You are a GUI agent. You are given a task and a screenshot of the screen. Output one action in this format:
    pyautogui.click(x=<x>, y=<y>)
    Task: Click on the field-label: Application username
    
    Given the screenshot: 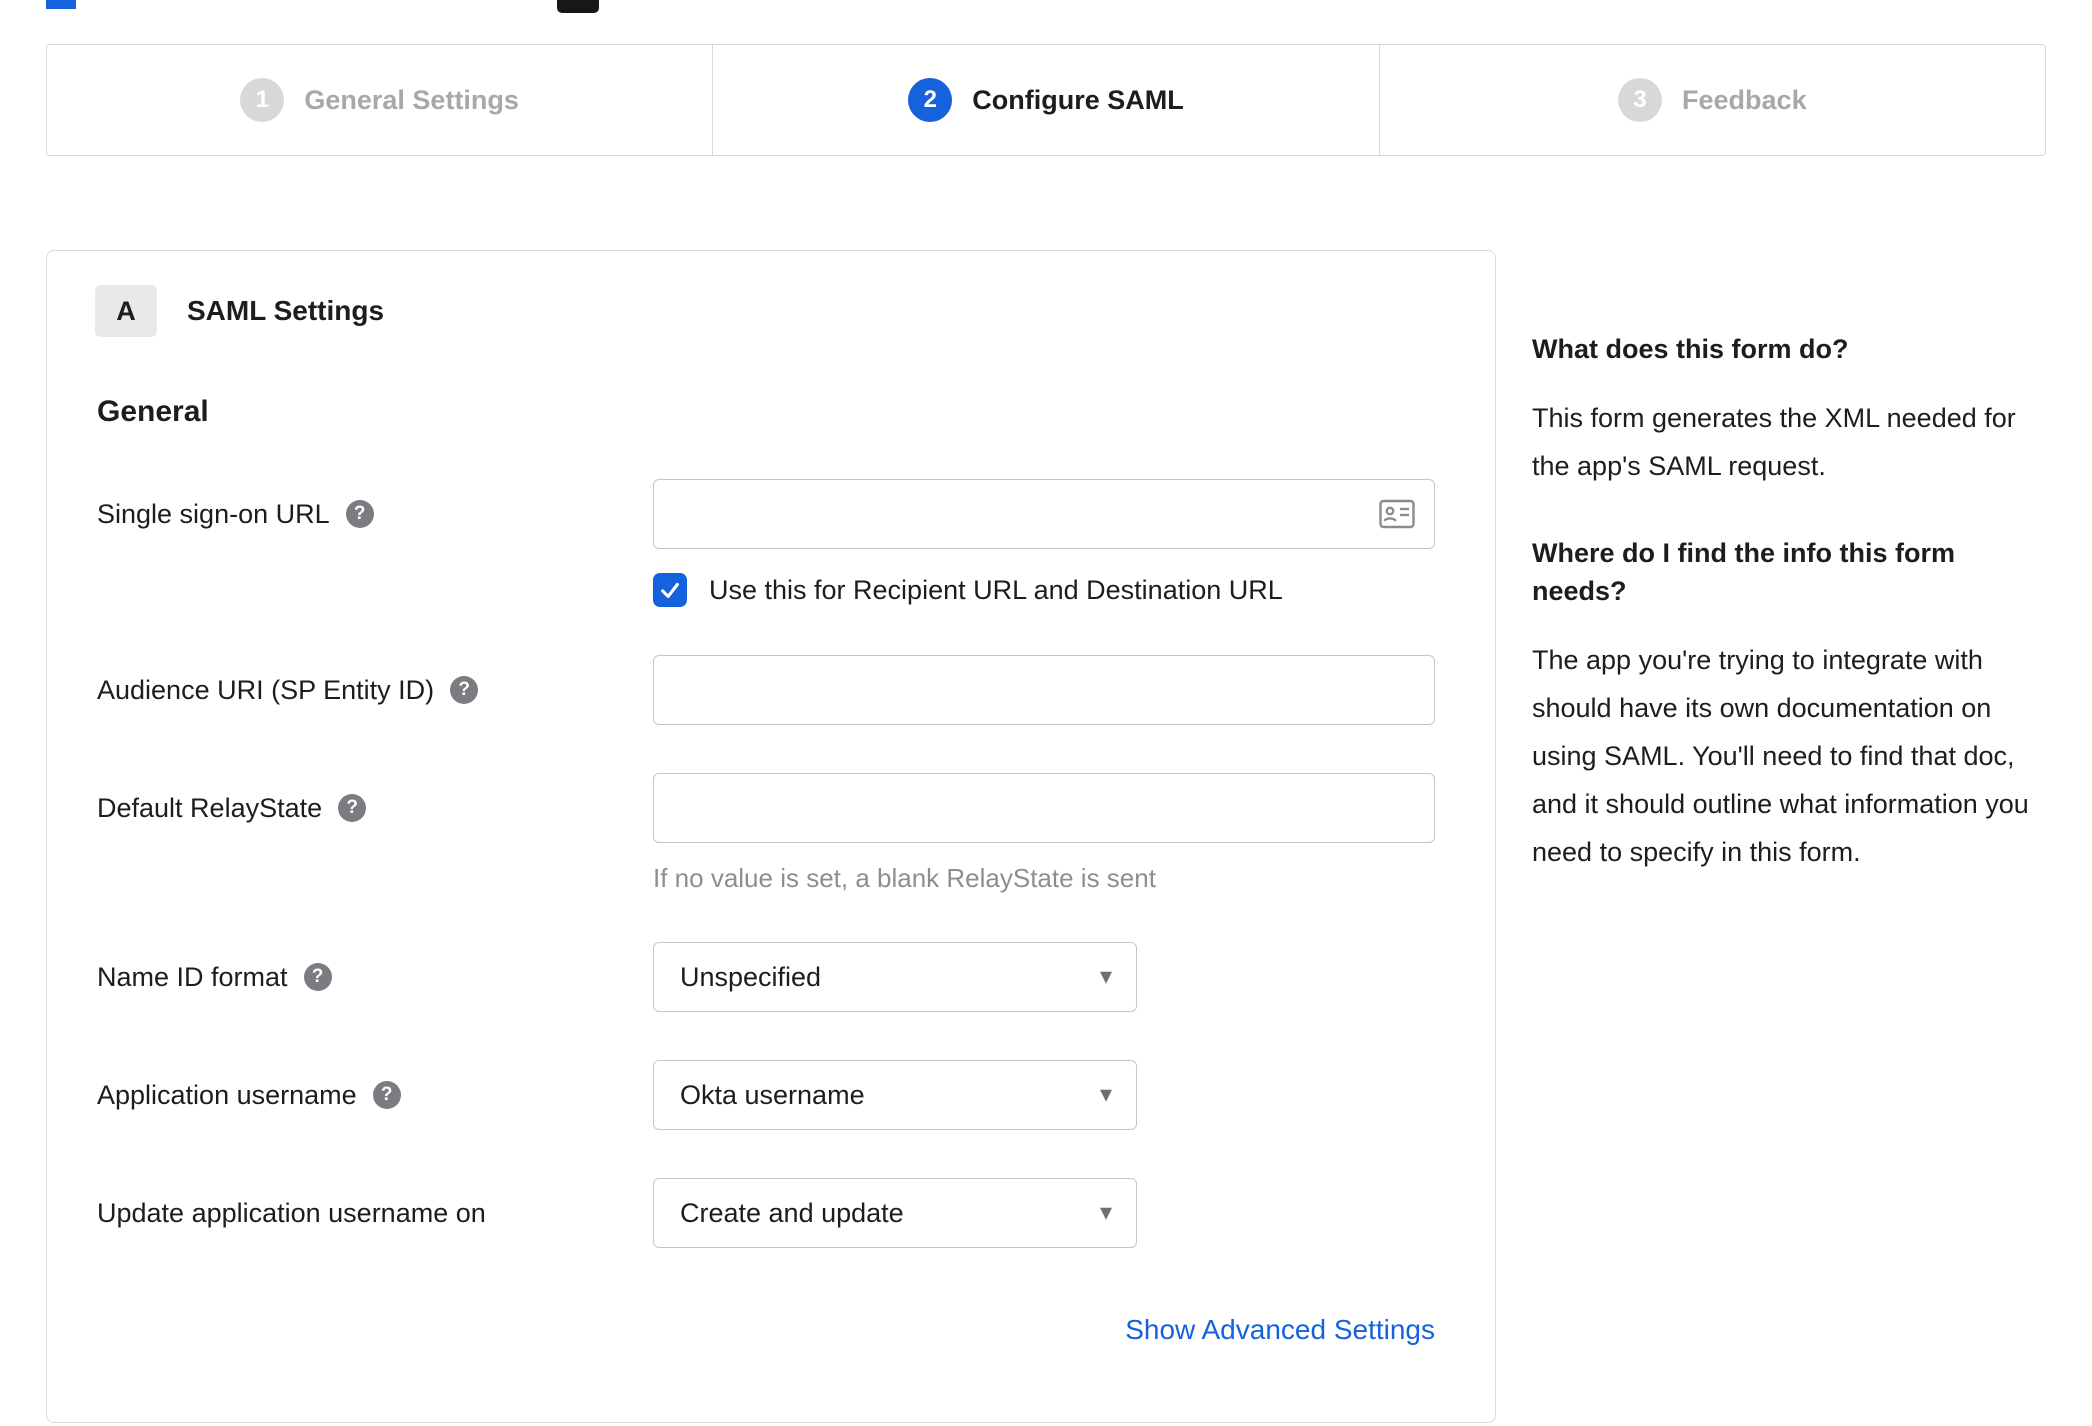 What is the action you would take?
    pyautogui.click(x=227, y=1095)
    